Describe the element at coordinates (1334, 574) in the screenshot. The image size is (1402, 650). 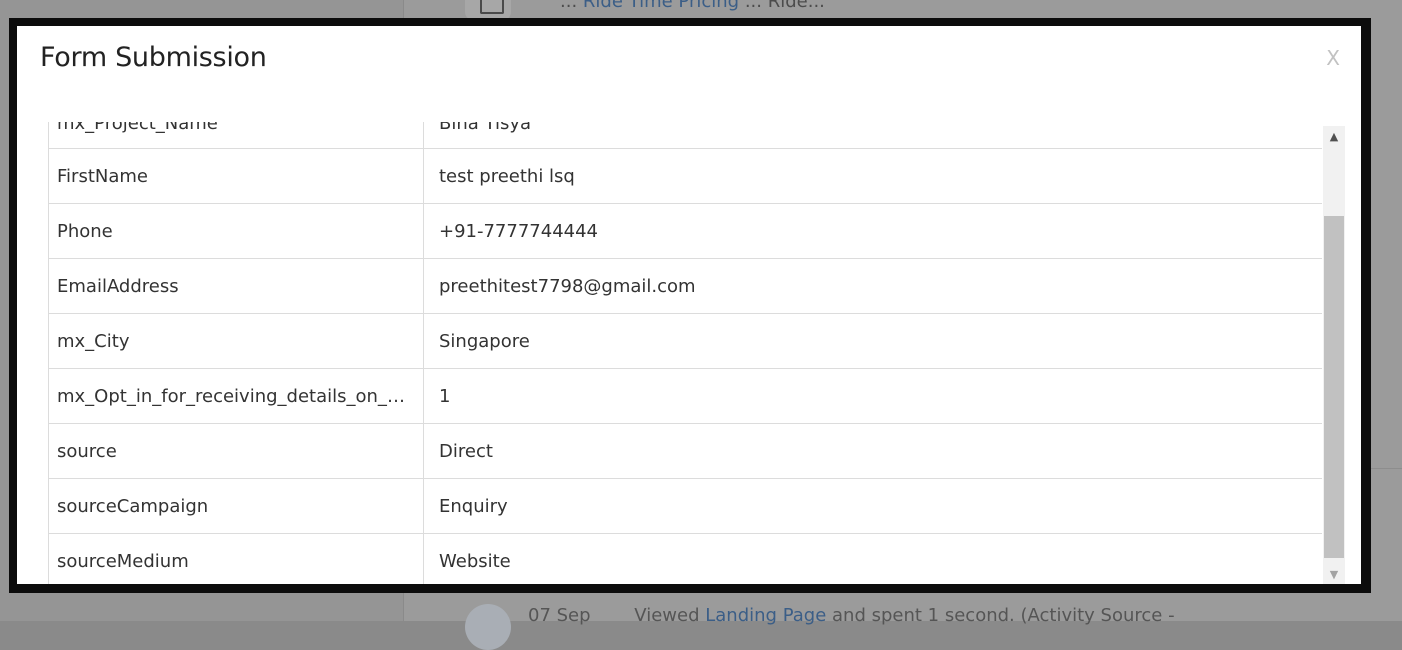
I see `scroll-down-arrow-icon: ▼` at that location.